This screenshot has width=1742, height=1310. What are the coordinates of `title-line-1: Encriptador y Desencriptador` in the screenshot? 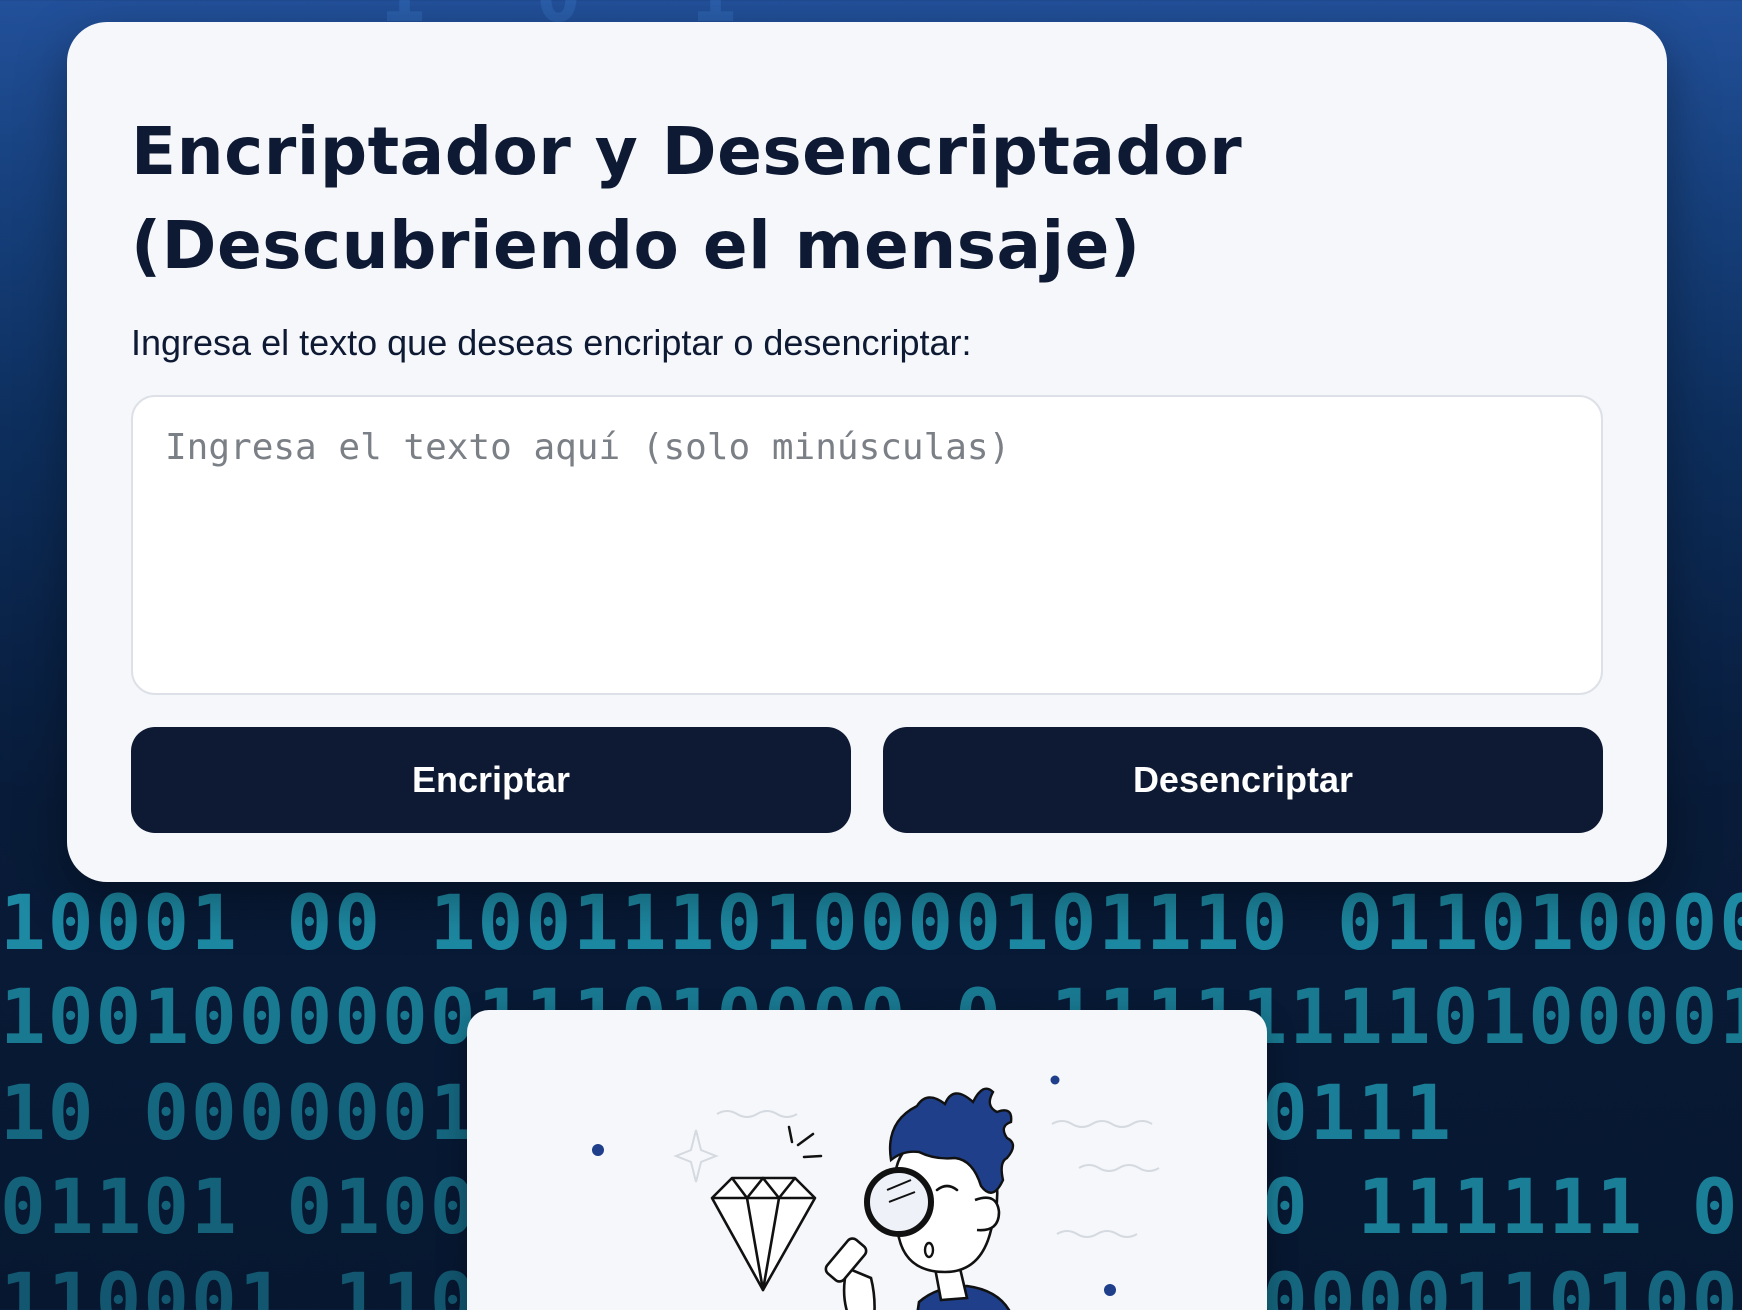 It's located at (687, 151).